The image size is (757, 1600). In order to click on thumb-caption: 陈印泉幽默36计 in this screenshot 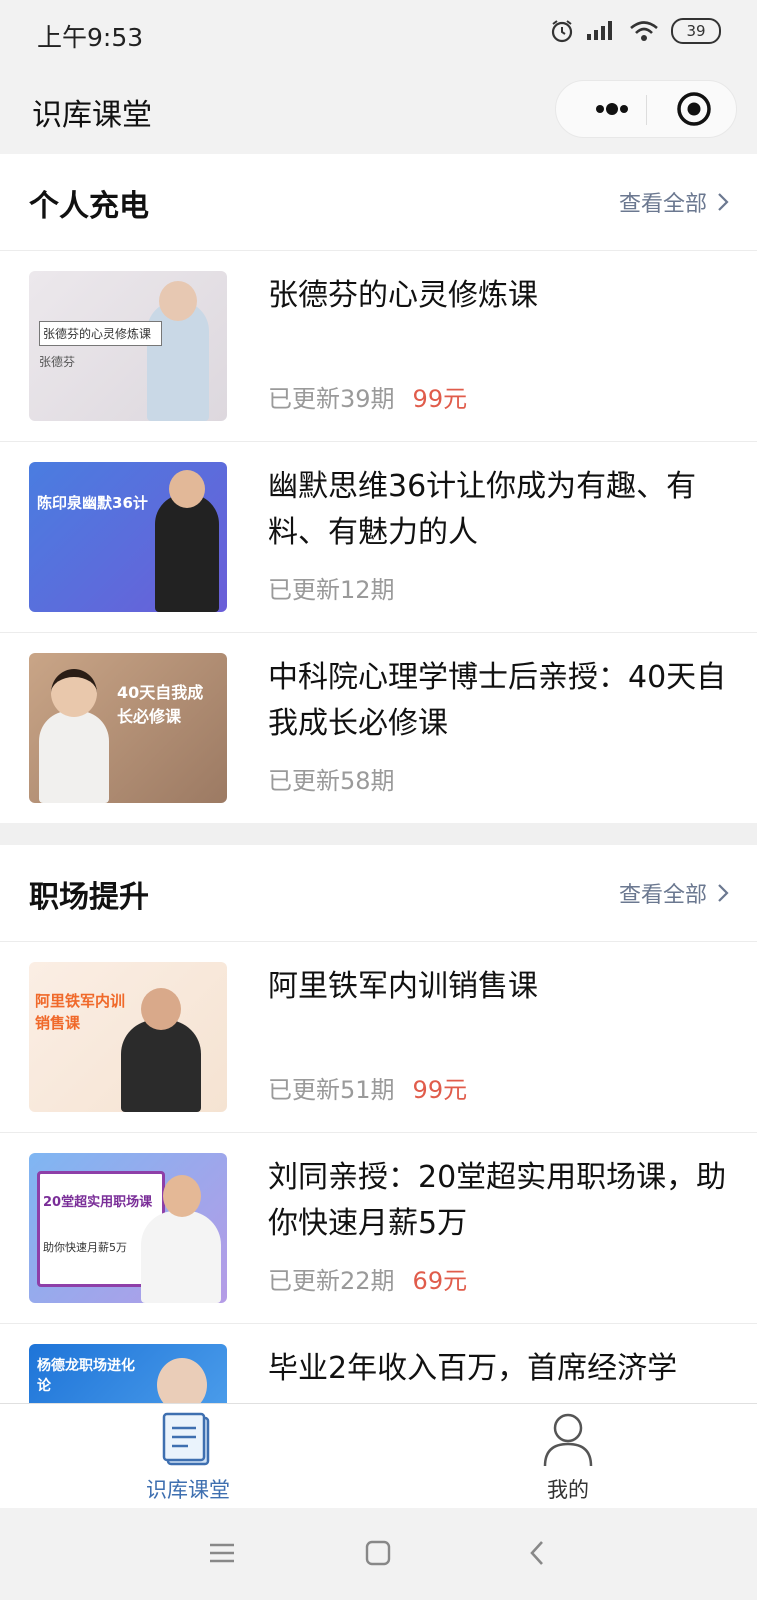, I will do `click(92, 503)`.